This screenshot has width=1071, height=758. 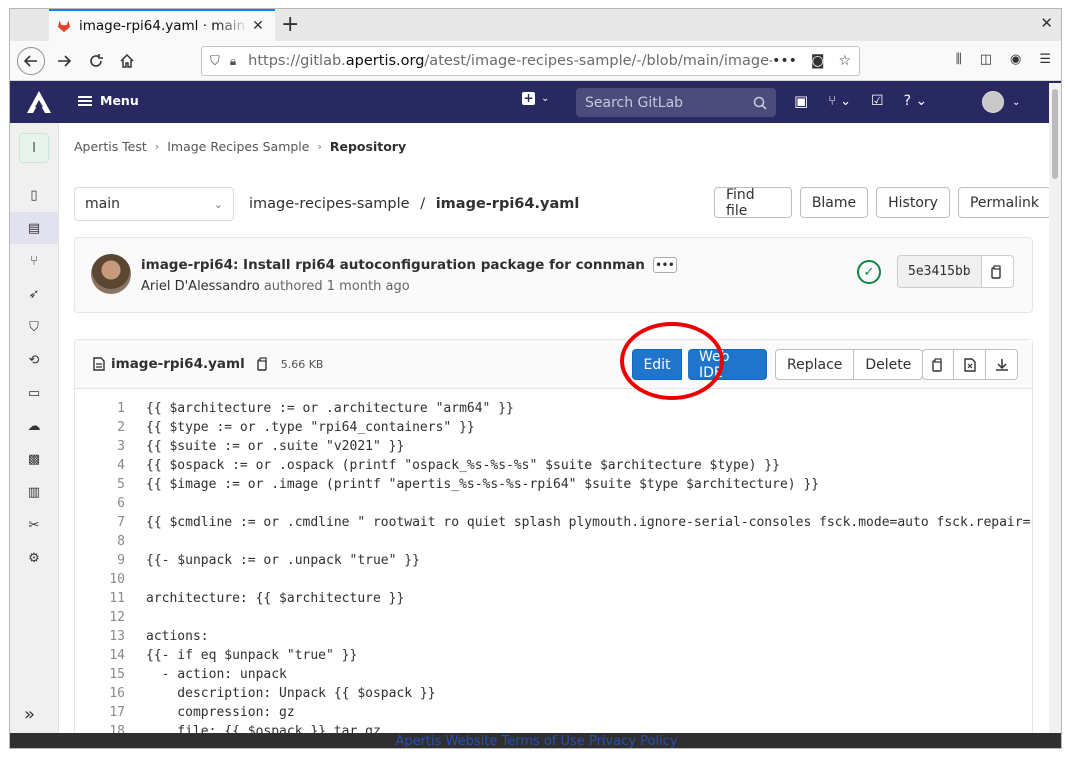 I want to click on monitor-icon: ▭, so click(x=34, y=393).